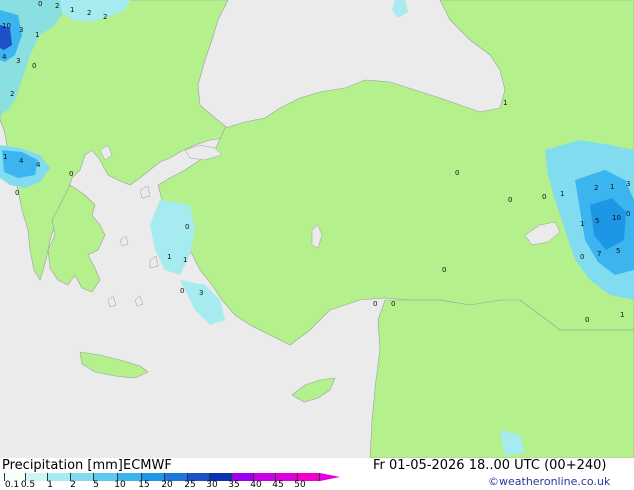 Image resolution: width=634 pixels, height=490 pixels. I want to click on valid-time: Fr 01-05-2026 18..00 UTC (00+240), so click(490, 465).